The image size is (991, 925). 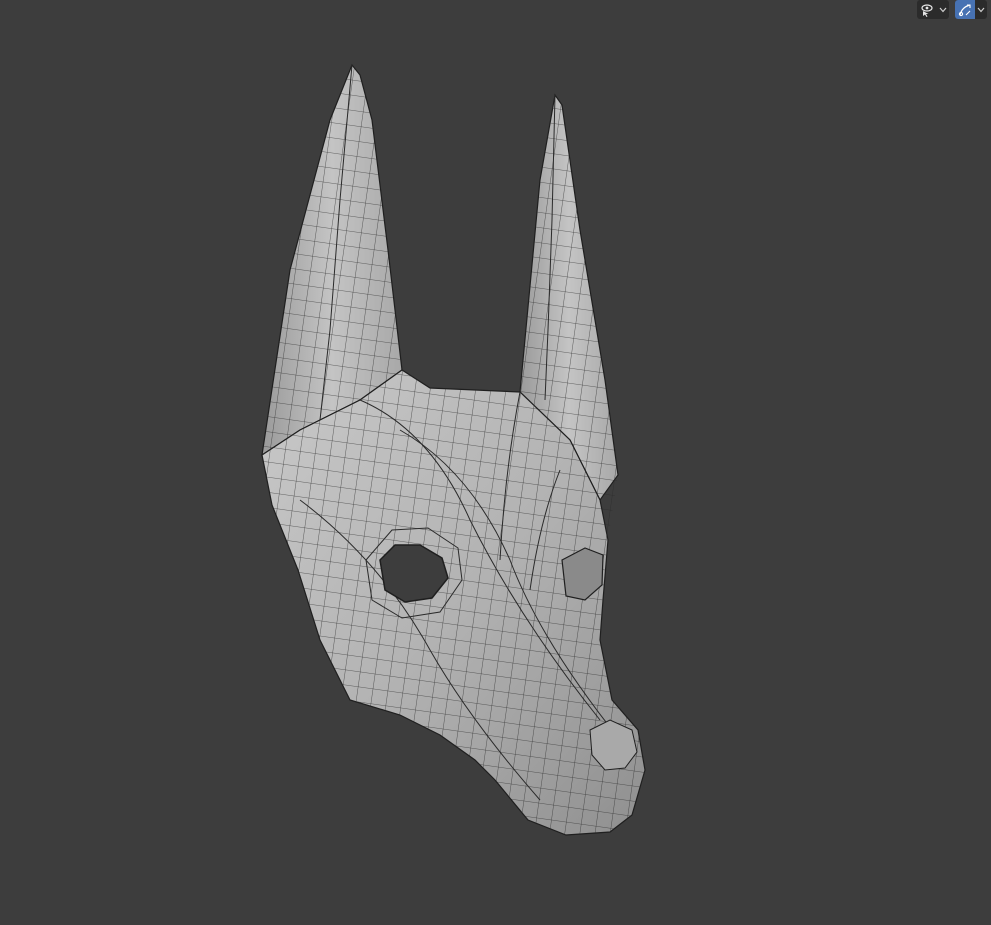 What do you see at coordinates (965, 9) in the screenshot?
I see `gizmo-toggle-icon` at bounding box center [965, 9].